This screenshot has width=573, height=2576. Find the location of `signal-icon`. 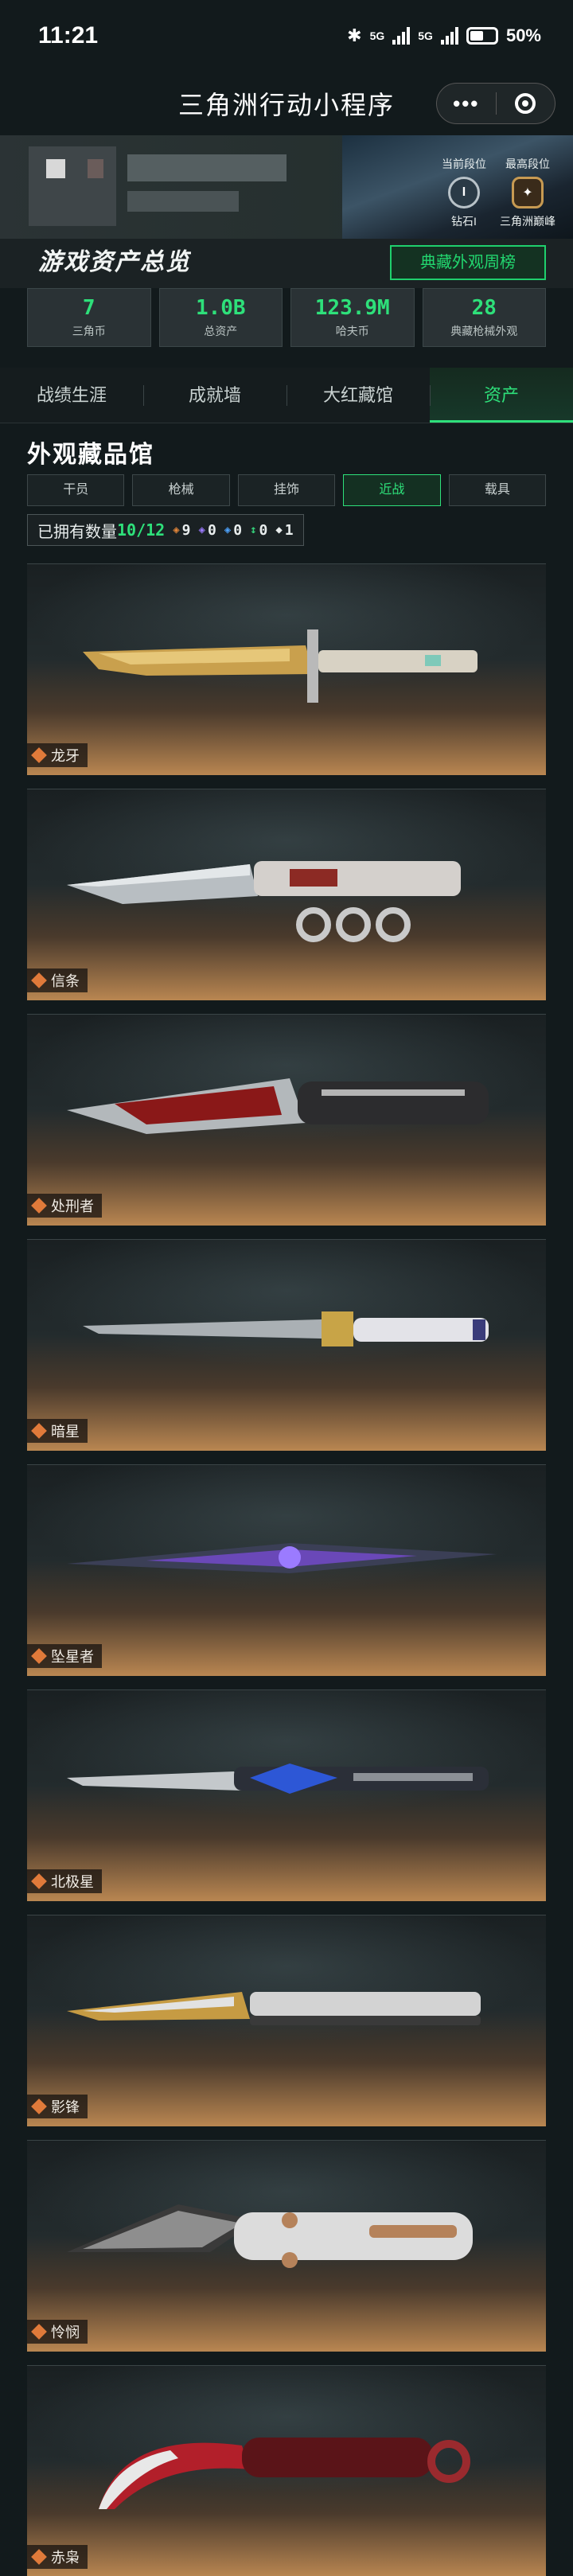

signal-icon is located at coordinates (401, 36).